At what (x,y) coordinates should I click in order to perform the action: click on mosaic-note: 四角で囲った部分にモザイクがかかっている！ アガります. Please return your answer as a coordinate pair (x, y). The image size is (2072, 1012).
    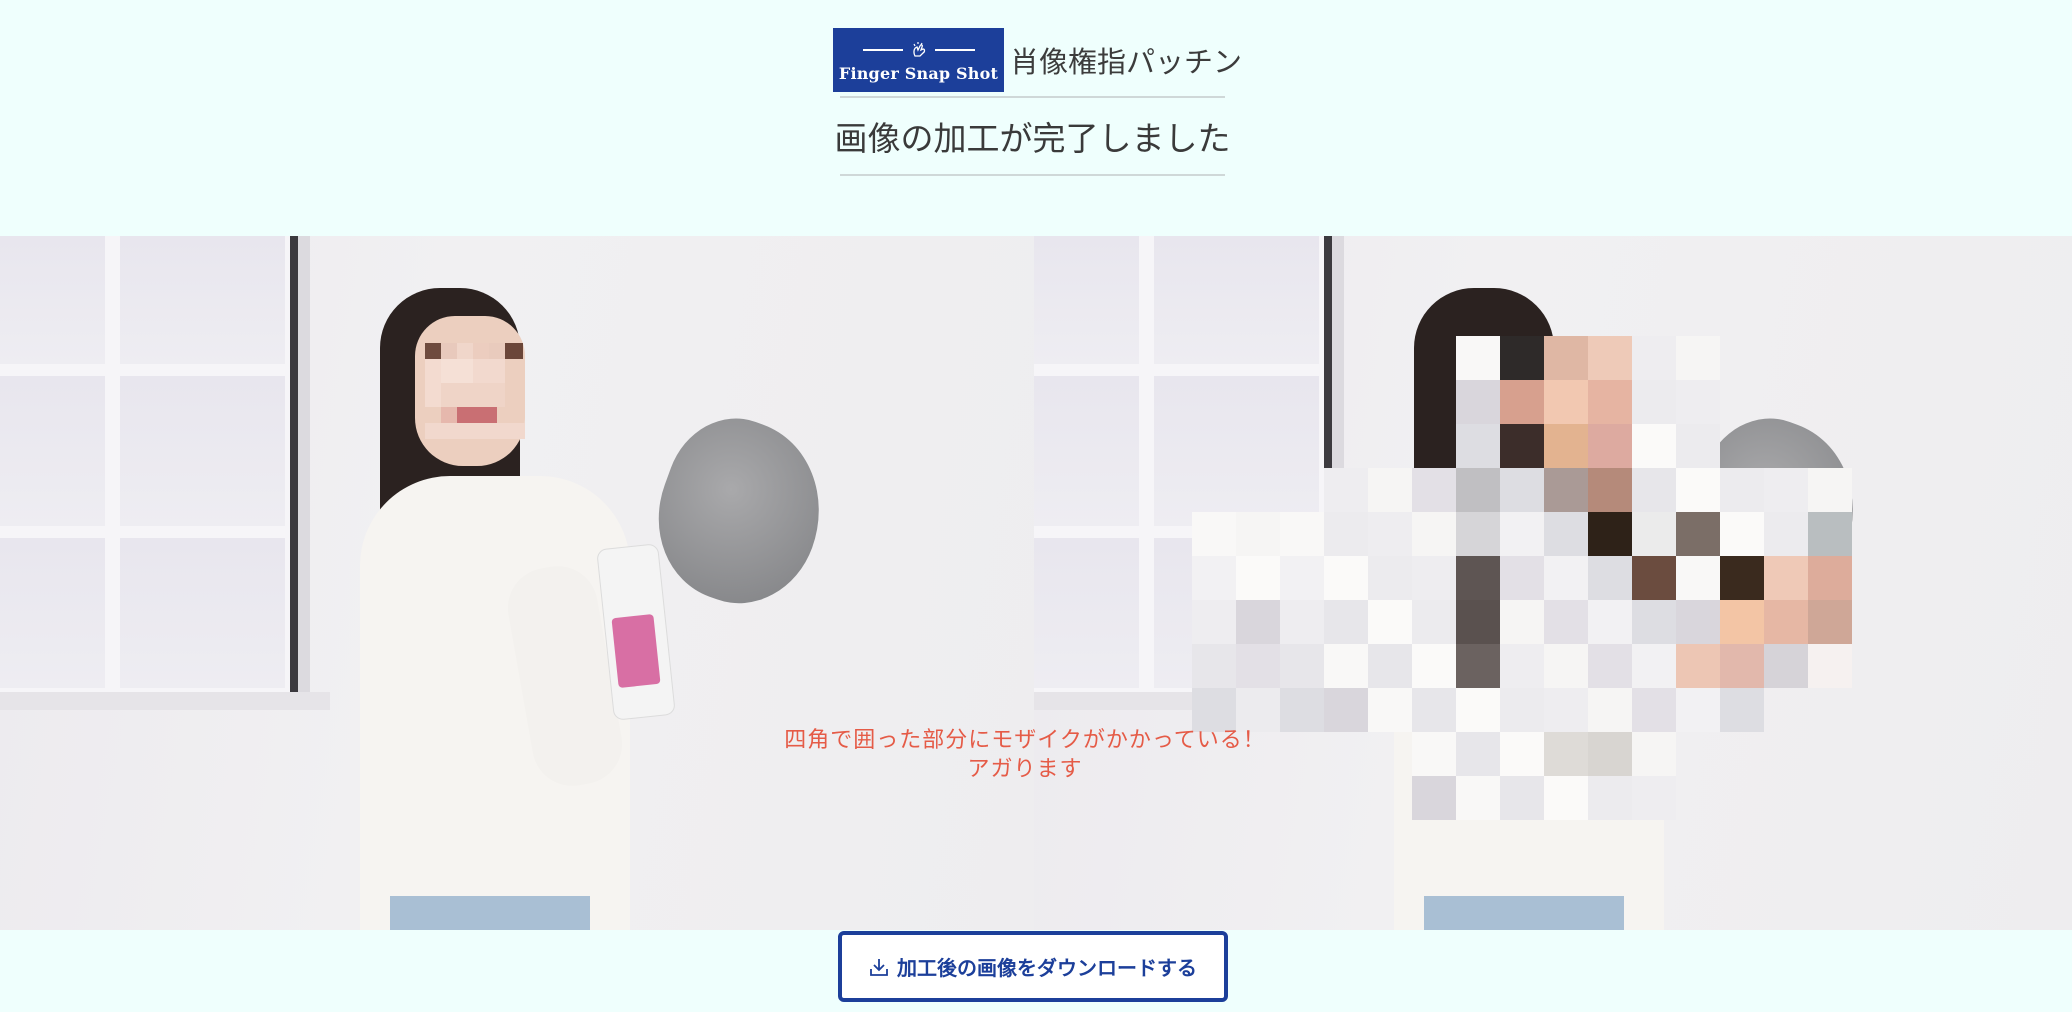
    Looking at the image, I should click on (1025, 755).